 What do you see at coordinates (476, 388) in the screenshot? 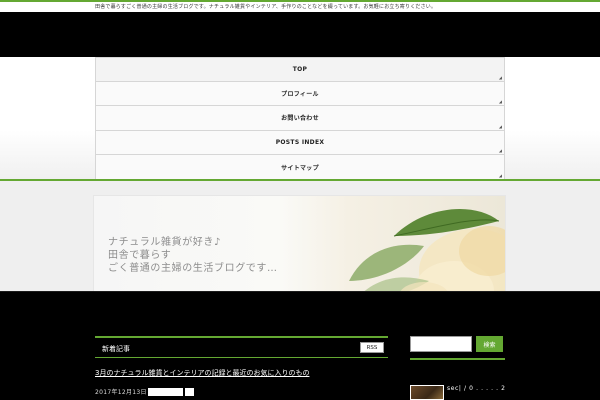
I see `profile-caption: sec| / 0 . . . . . 2` at bounding box center [476, 388].